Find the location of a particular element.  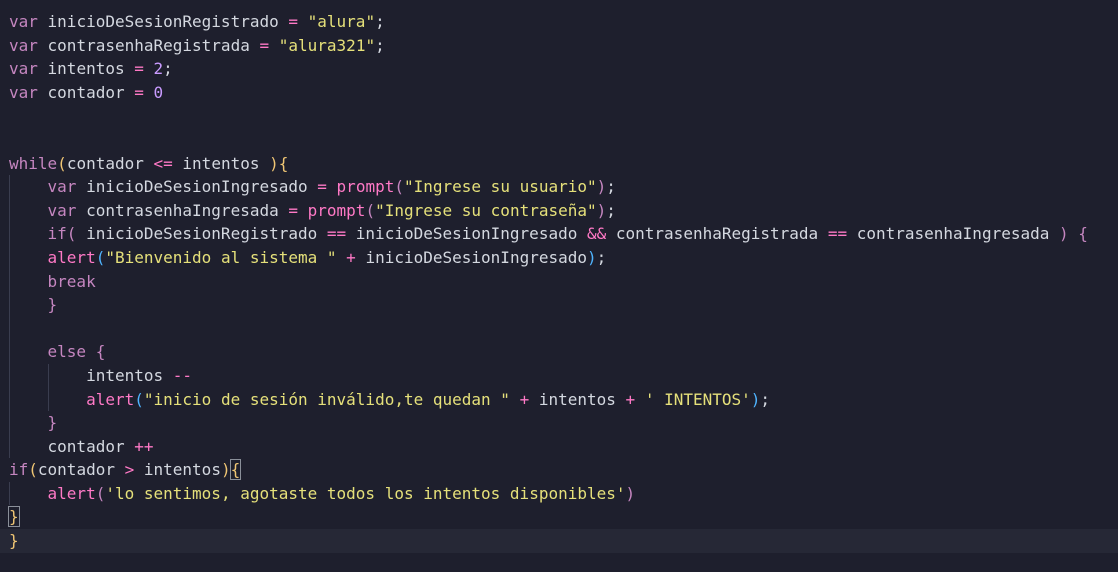

code-line: var inicioDeSesionRegistrado = "alura"; is located at coordinates (559, 22).